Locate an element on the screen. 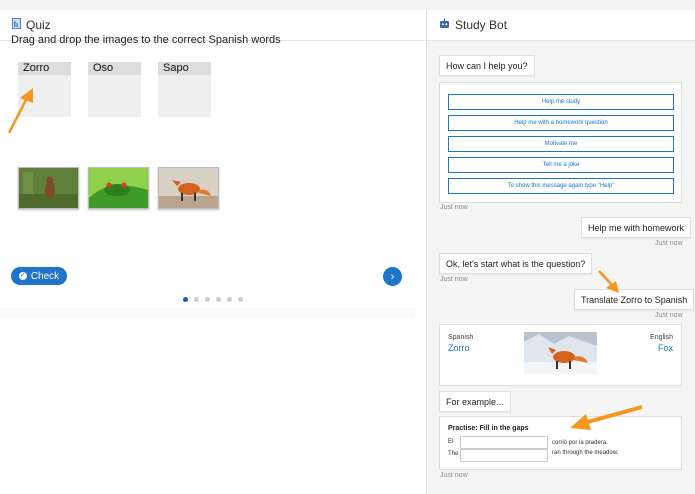 This screenshot has height=494, width=695. message-text: Translate Zorro to Spanish is located at coordinates (634, 299).